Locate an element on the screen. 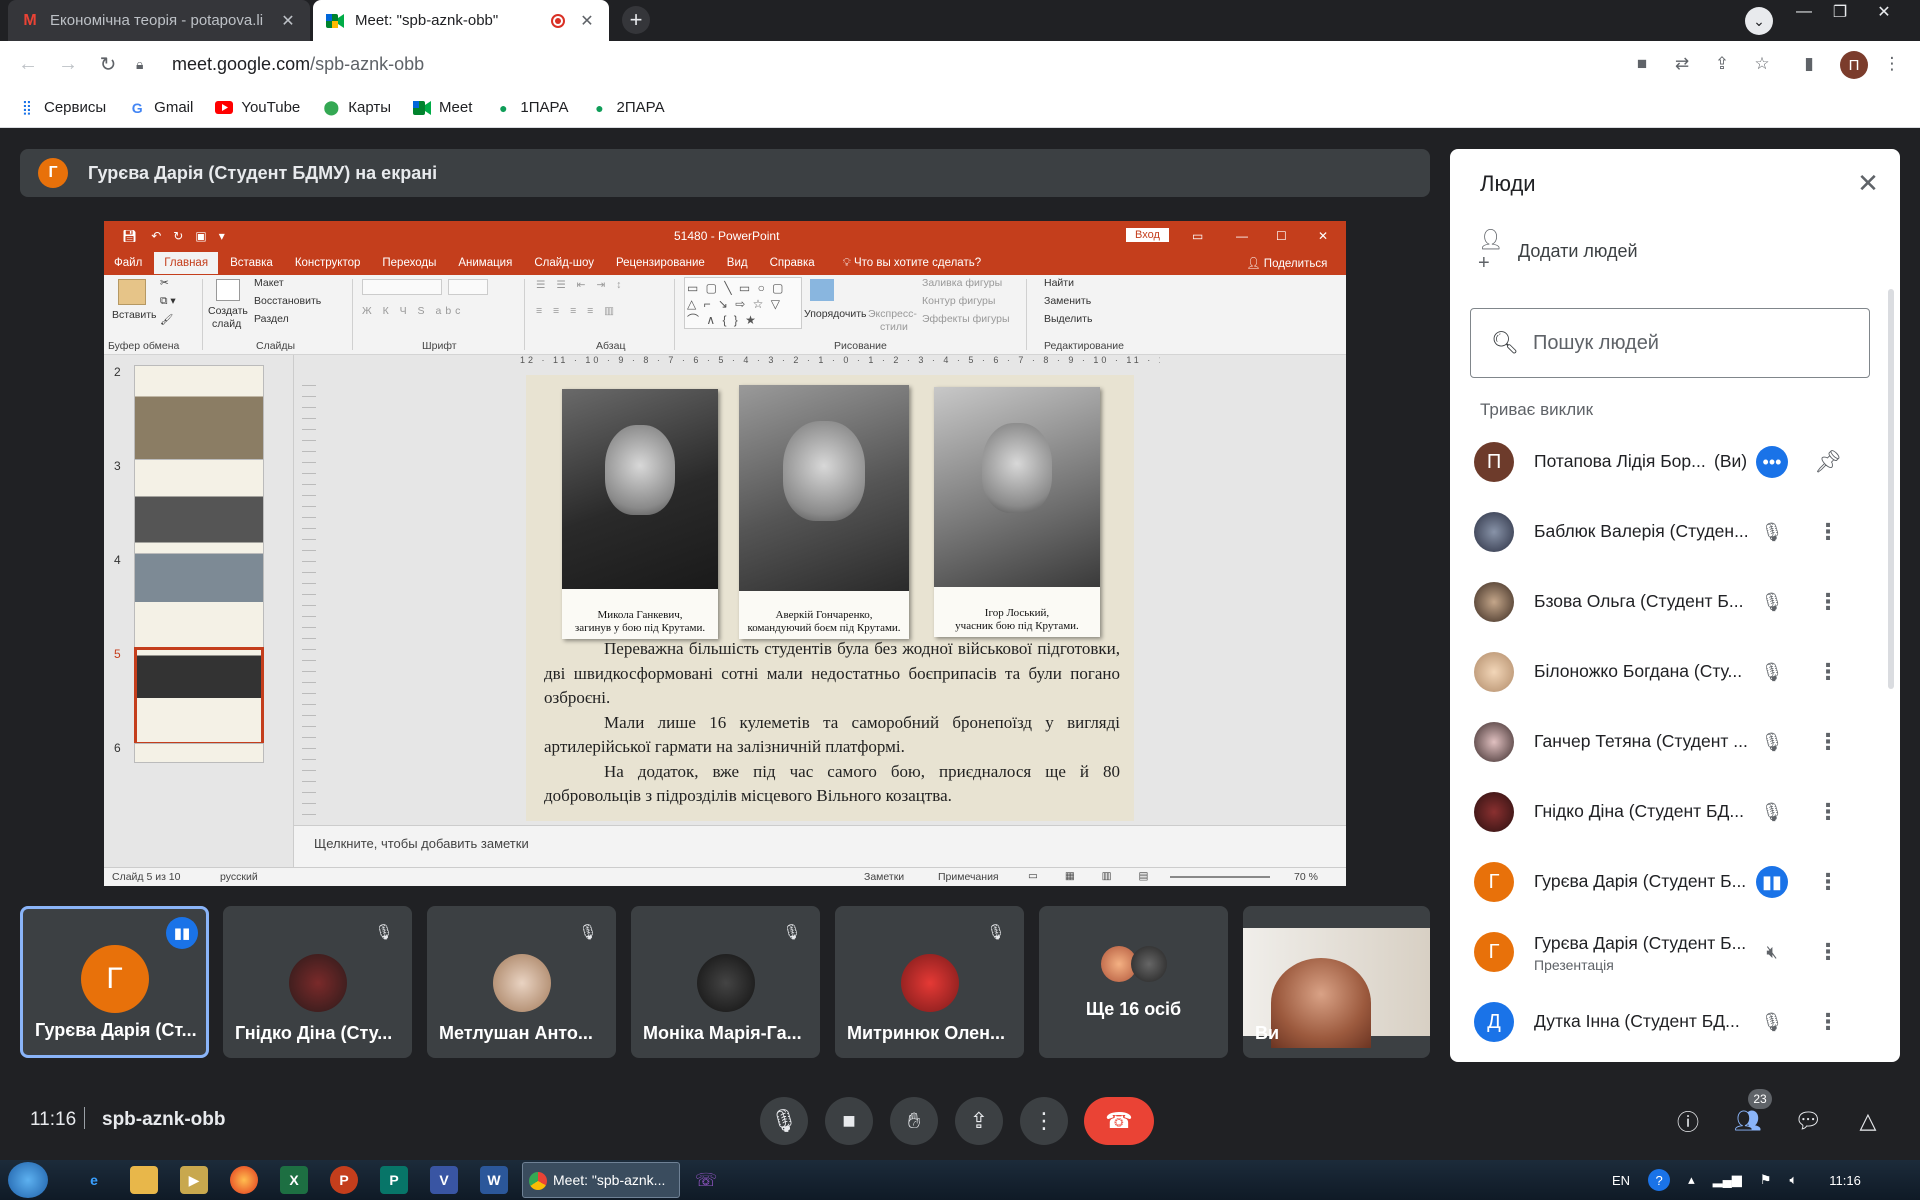 This screenshot has width=1920, height=1200. more-participants-tile: Ще 16 осіб is located at coordinates (1133, 982).